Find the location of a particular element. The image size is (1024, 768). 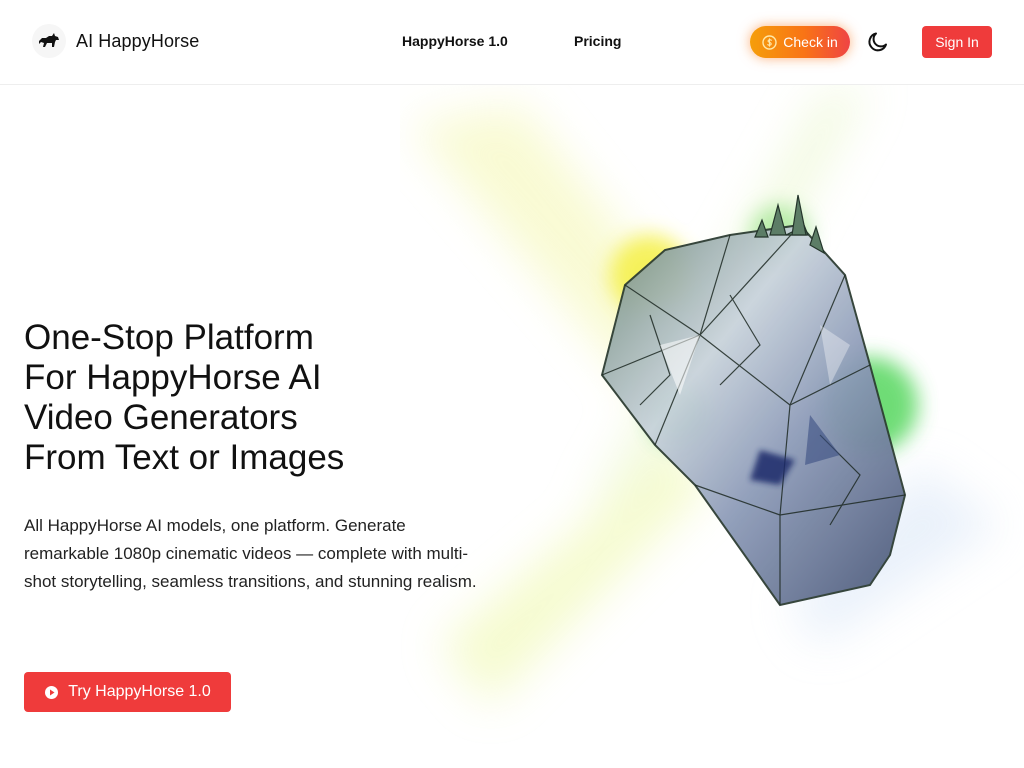

logo-link: AI HappyHorse is located at coordinates (115, 41).